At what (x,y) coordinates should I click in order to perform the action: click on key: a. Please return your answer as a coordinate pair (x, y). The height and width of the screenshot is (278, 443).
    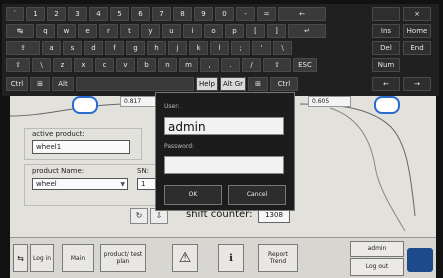
    Looking at the image, I should click on (51, 48).